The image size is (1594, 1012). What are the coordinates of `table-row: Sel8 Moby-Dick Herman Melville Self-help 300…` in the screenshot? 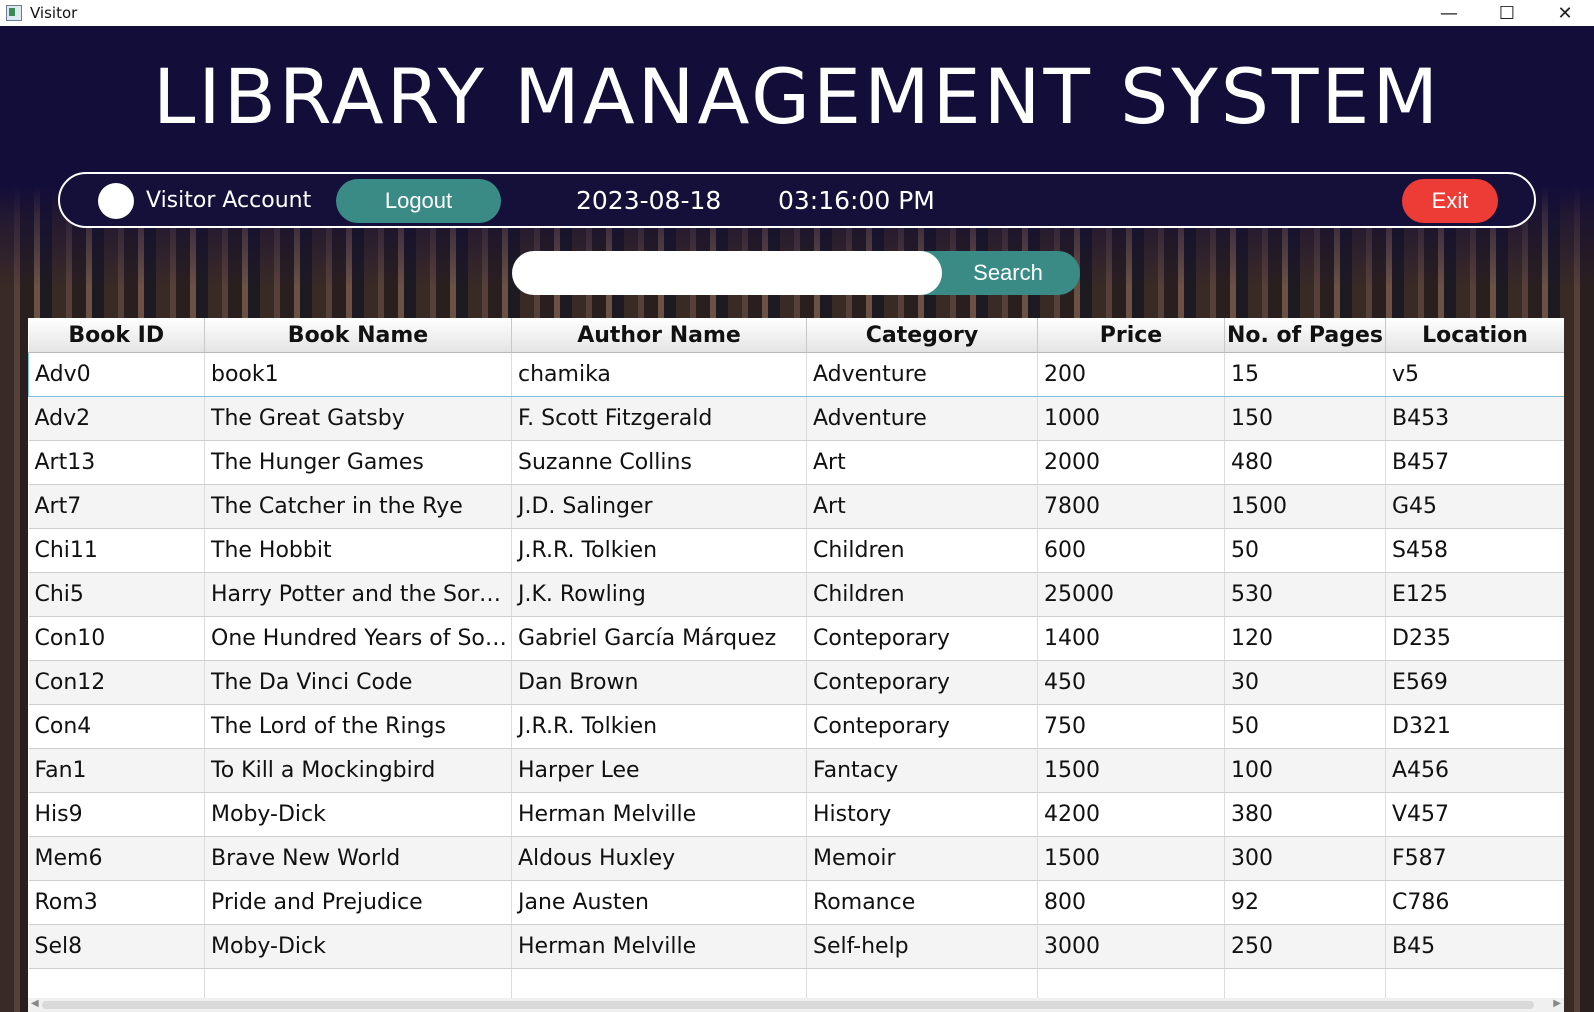 It's located at (796, 946).